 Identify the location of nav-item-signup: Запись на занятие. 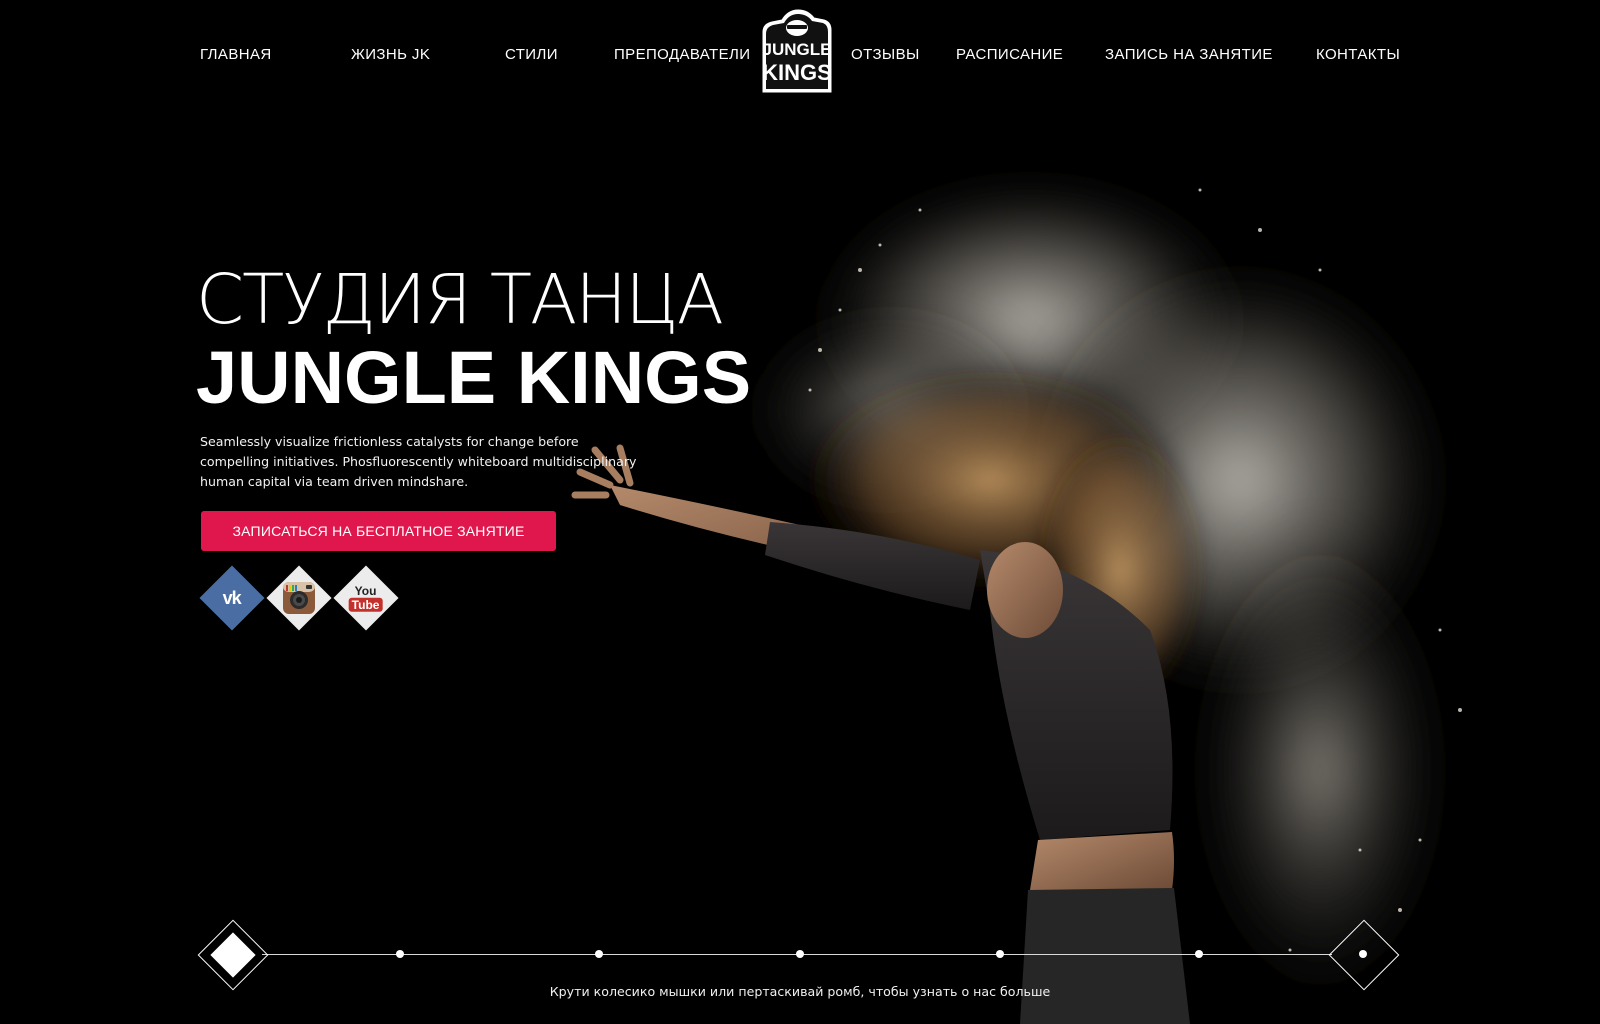
(1189, 54).